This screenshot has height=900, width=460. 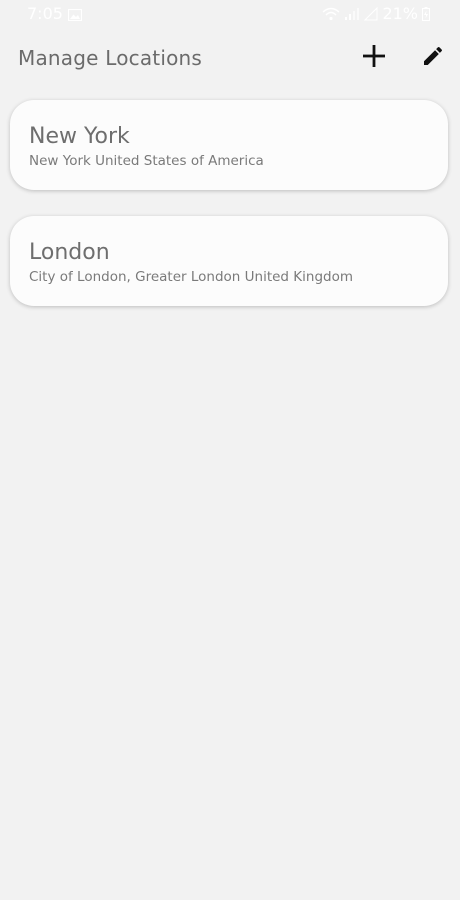 What do you see at coordinates (331, 14) in the screenshot?
I see `wifi-icon` at bounding box center [331, 14].